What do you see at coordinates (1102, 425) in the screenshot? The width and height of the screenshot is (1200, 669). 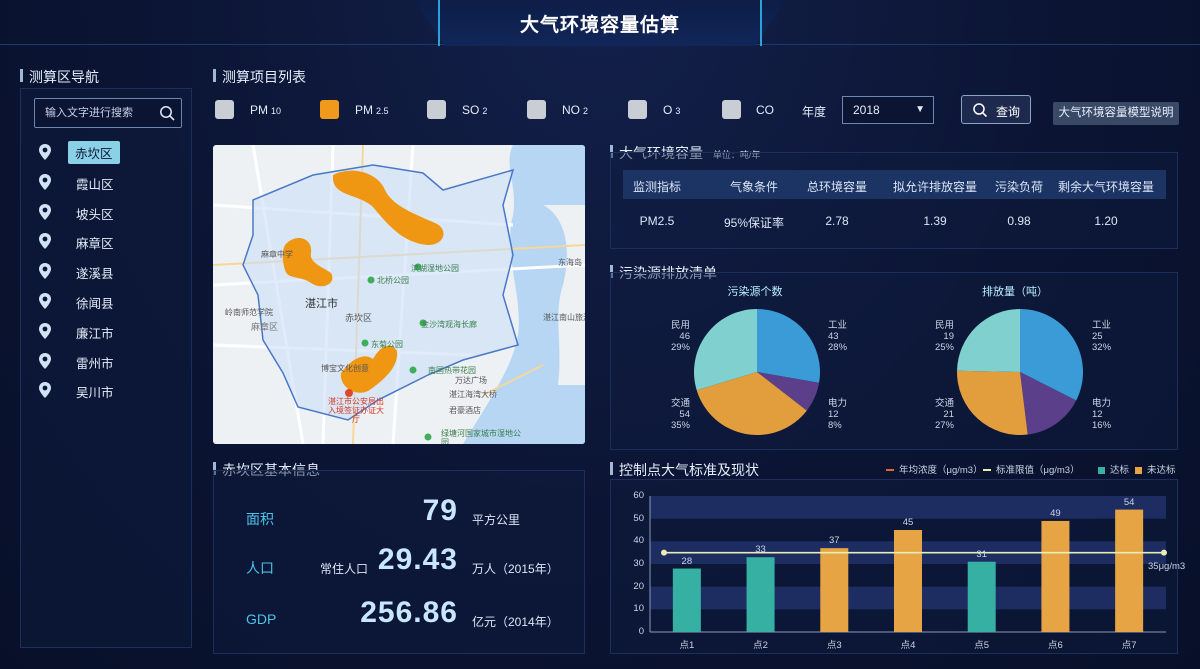 I see `pie-label-pct: 16%` at bounding box center [1102, 425].